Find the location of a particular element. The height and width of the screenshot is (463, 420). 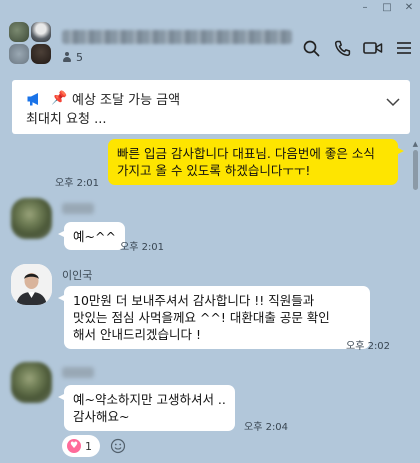

message-bubble-incoming: 예~약소하지만 고생하셔서 .. 감사해요~ is located at coordinates (146, 408).